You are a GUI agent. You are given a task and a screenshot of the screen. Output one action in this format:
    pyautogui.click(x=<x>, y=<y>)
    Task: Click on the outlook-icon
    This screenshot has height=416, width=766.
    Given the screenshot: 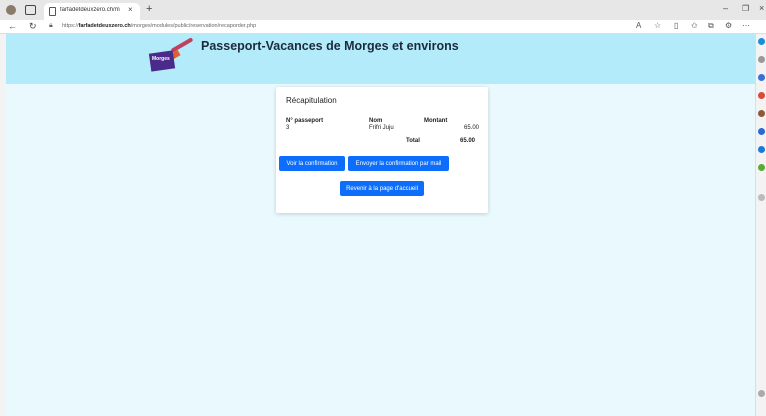 What is the action you would take?
    pyautogui.click(x=761, y=149)
    